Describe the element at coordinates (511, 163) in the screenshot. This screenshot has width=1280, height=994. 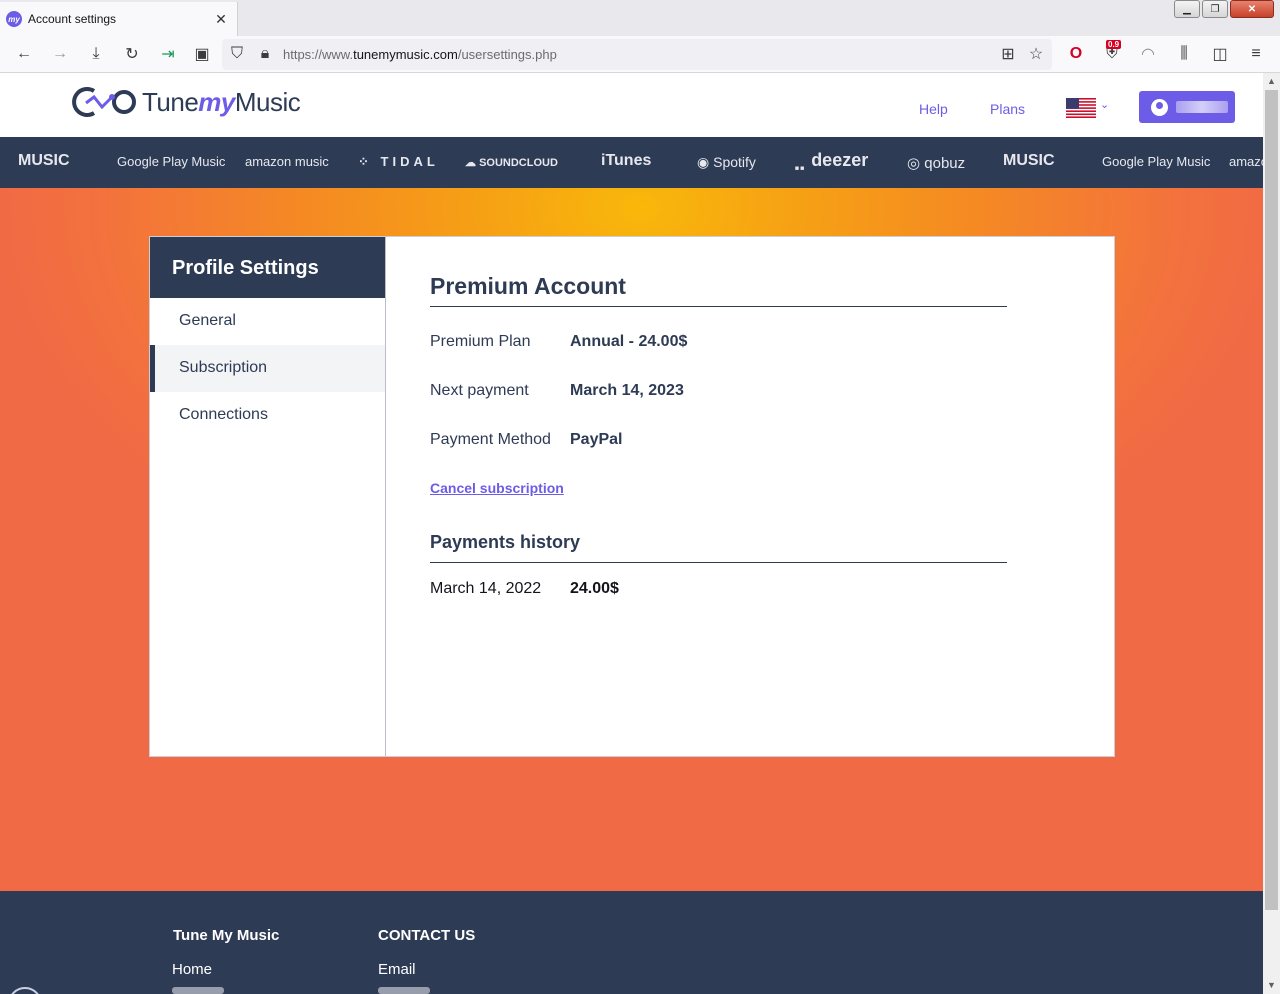
I see `service-soundcloud-logo: ☁ SOUNDCLOUD` at that location.